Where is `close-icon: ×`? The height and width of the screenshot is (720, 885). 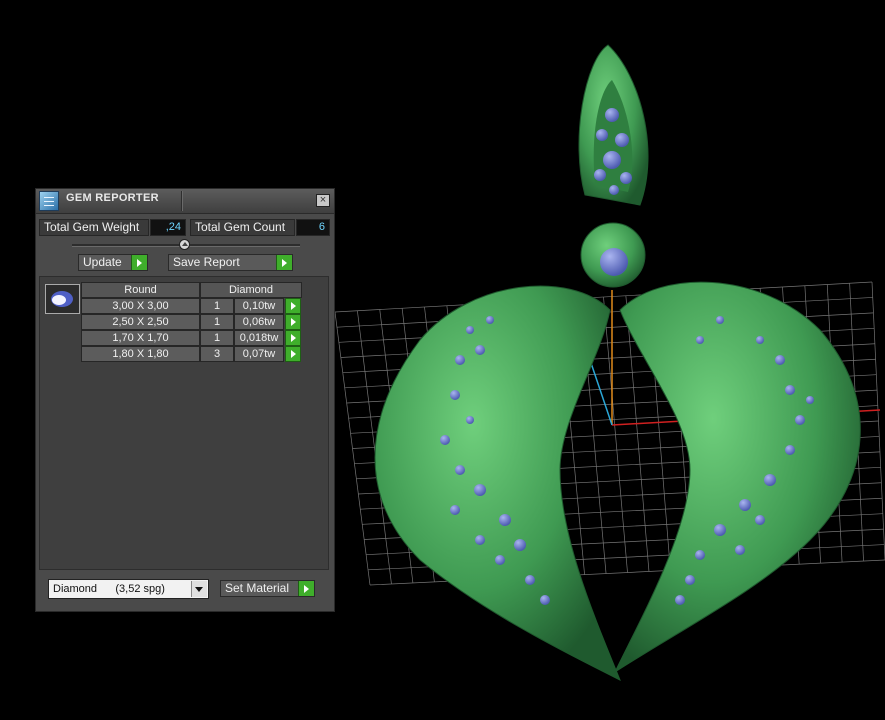
close-icon: × is located at coordinates (323, 200).